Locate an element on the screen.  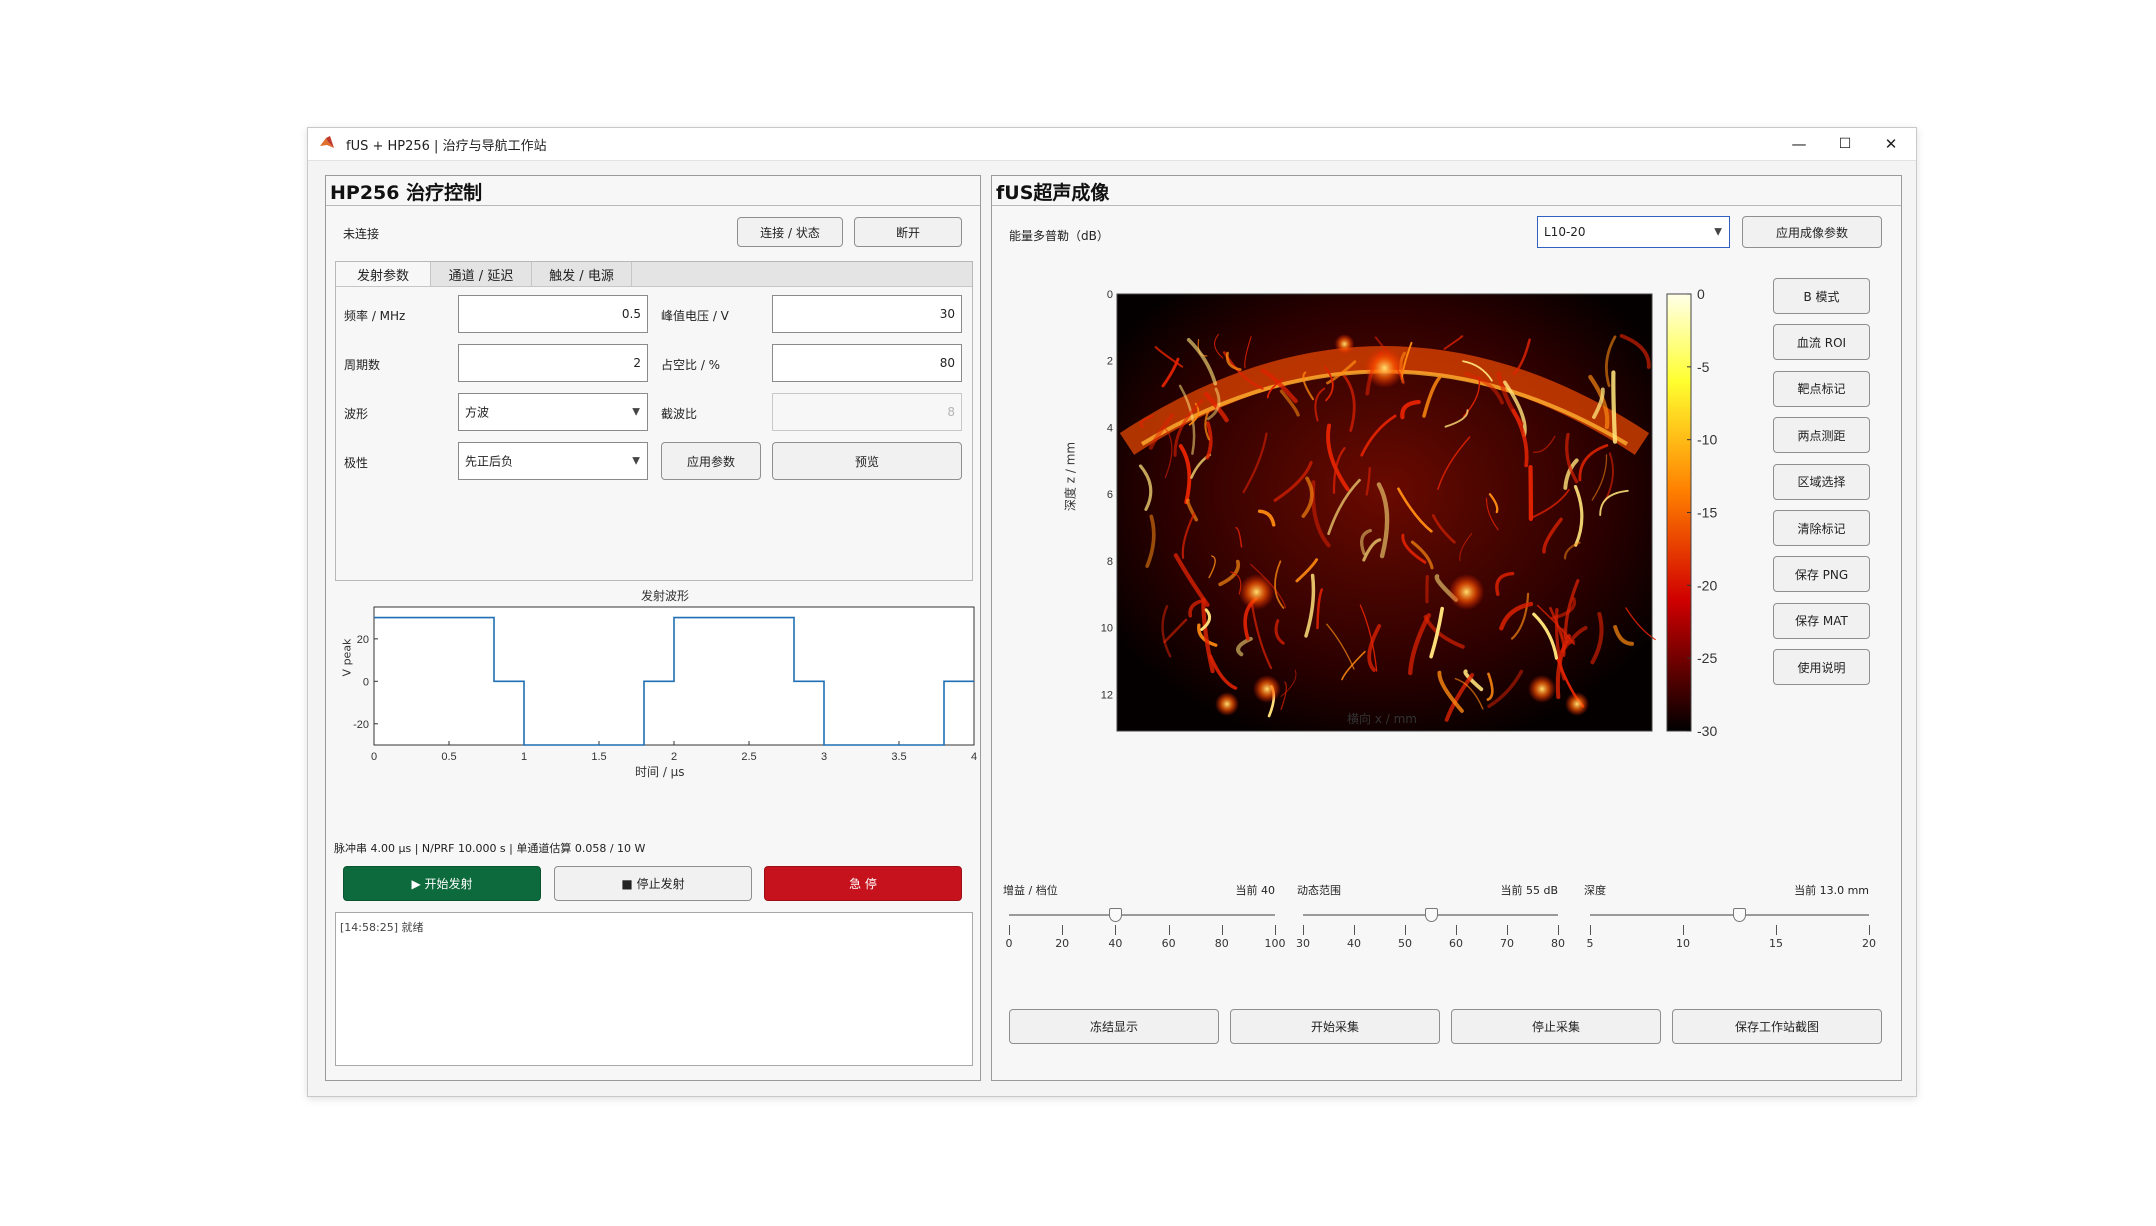
bottom-action-button: 保存工作站截图 is located at coordinates (1777, 1026).